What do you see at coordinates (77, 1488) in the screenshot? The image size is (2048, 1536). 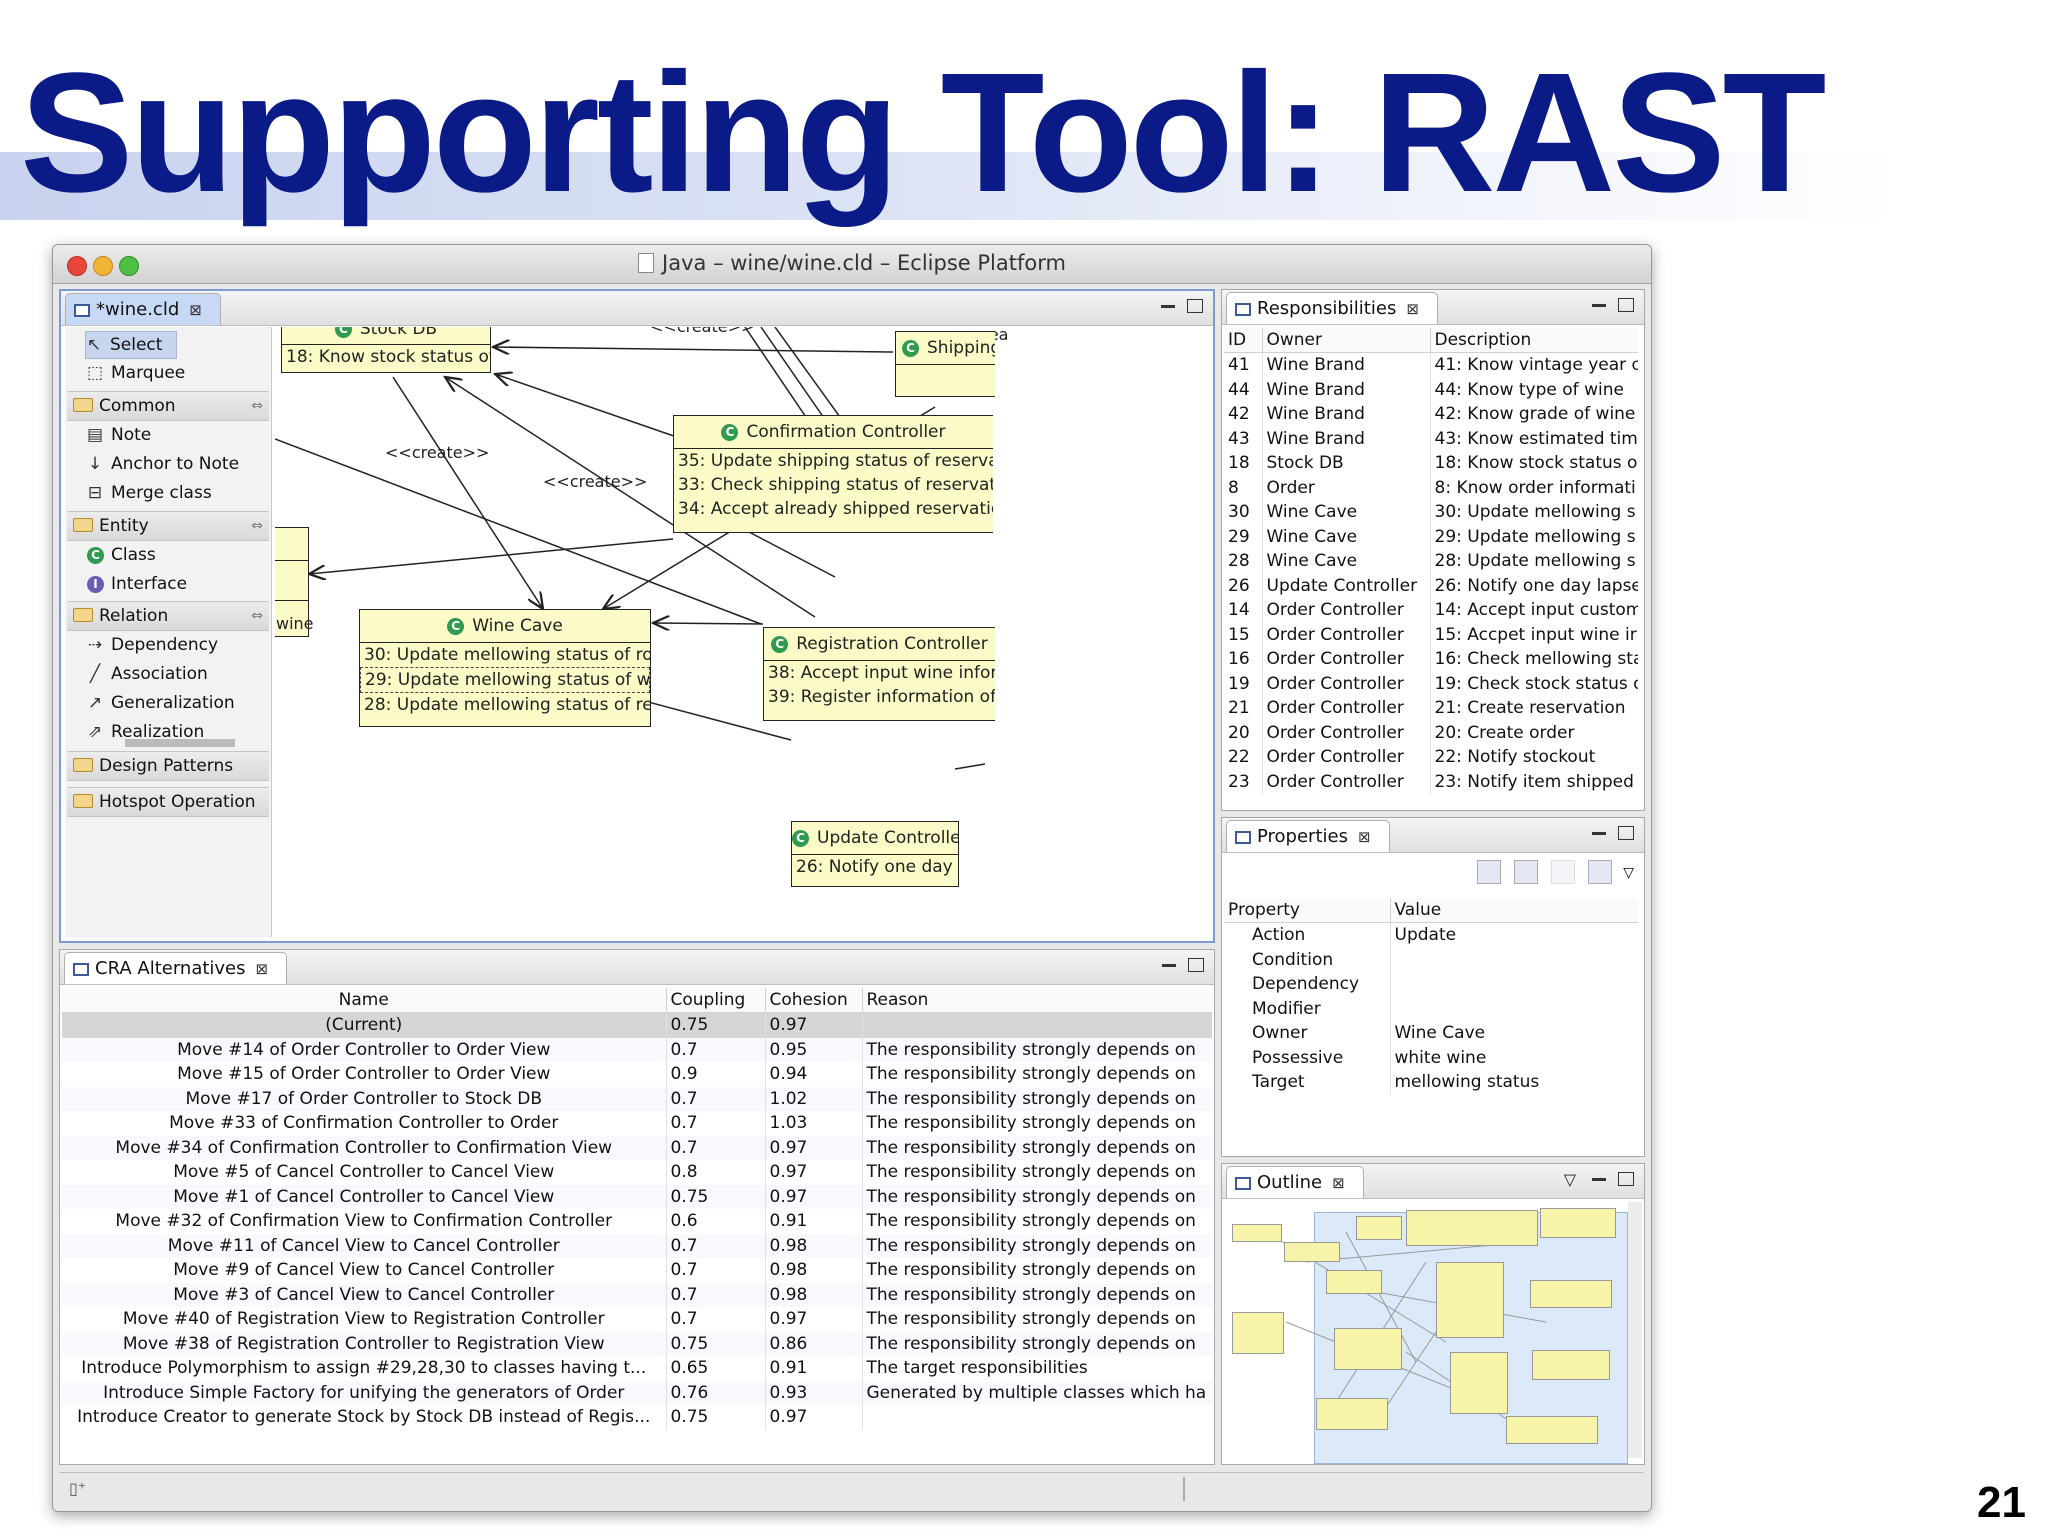 I see `fast-view-icon: ▯⁺` at bounding box center [77, 1488].